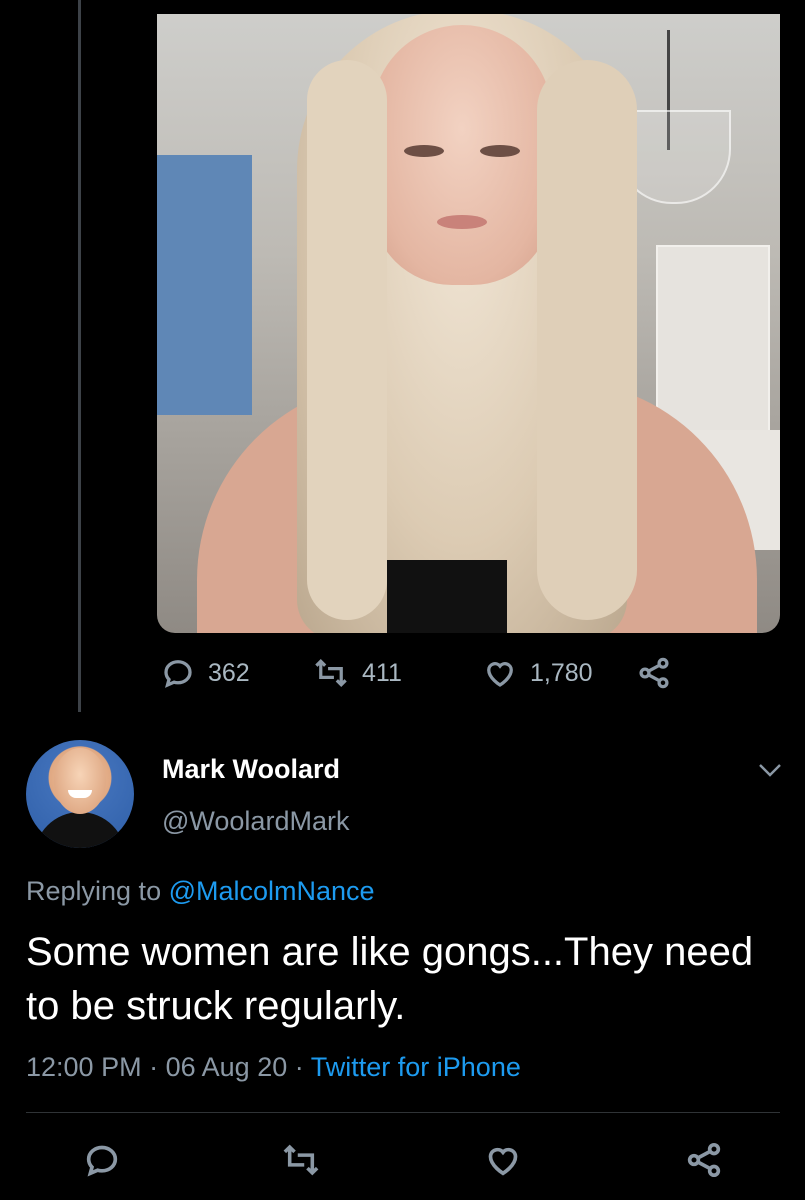 The width and height of the screenshot is (805, 1200). What do you see at coordinates (561, 672) in the screenshot?
I see `like-count: 1,780` at bounding box center [561, 672].